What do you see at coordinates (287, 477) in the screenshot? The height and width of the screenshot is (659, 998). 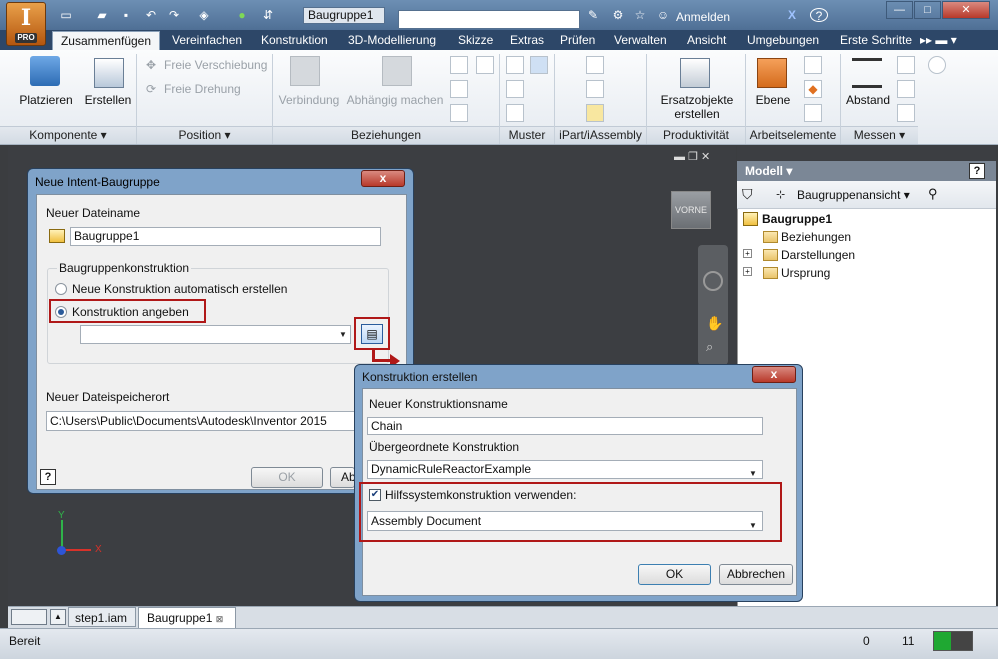 I see `dialog1-ok-button: OK` at bounding box center [287, 477].